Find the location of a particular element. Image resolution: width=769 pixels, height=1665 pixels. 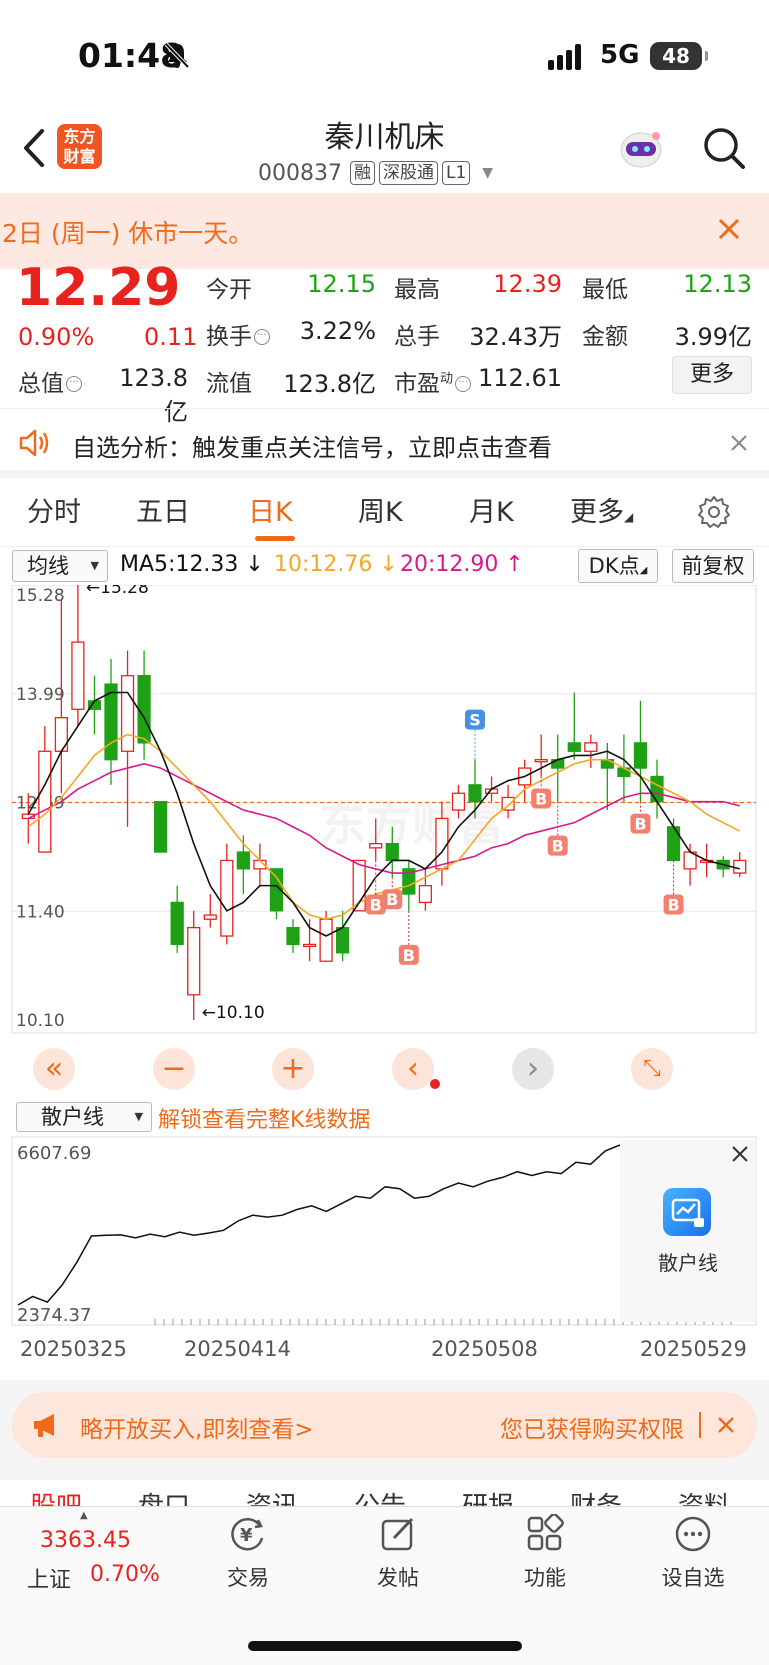

tab-pankou: 盘口 is located at coordinates (164, 1496).